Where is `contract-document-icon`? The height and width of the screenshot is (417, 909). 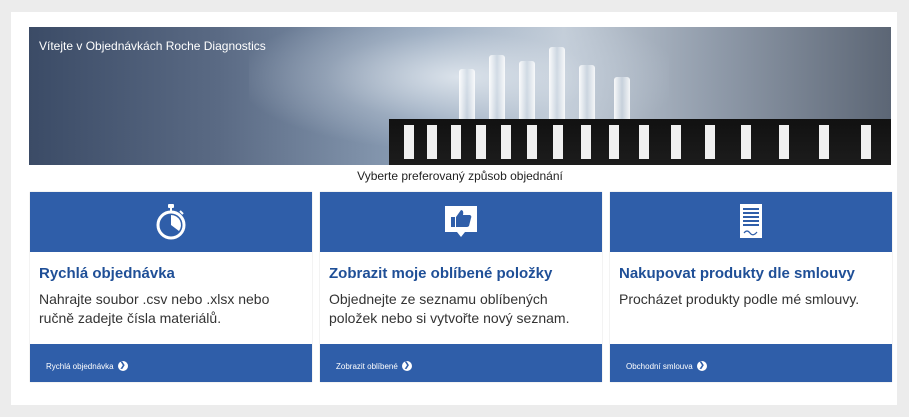 contract-document-icon is located at coordinates (751, 221).